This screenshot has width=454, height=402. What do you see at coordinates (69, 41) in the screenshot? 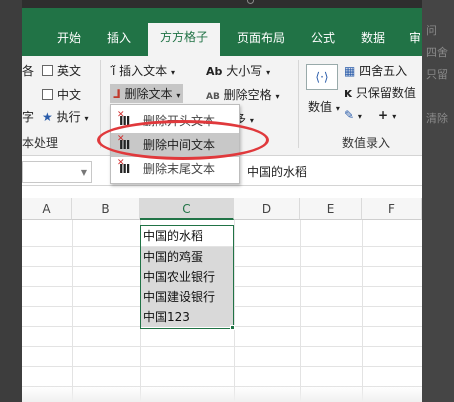
I see `tab-home: 开始` at bounding box center [69, 41].